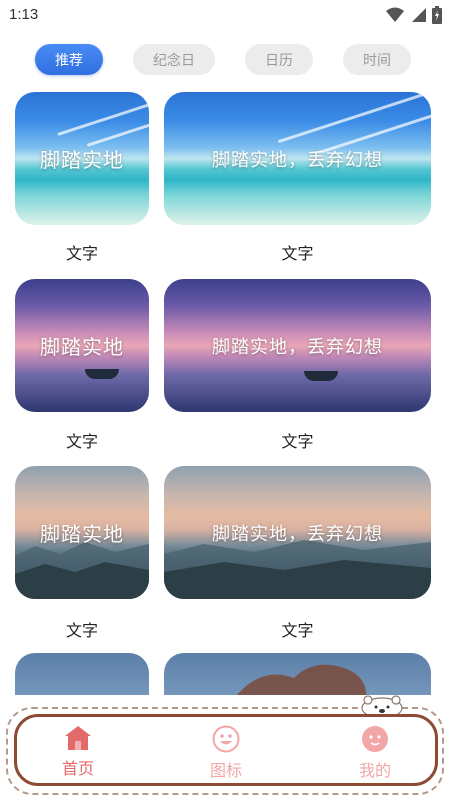 This screenshot has width=450, height=800. What do you see at coordinates (225, 770) in the screenshot?
I see `nav-icons-label: 图标` at bounding box center [225, 770].